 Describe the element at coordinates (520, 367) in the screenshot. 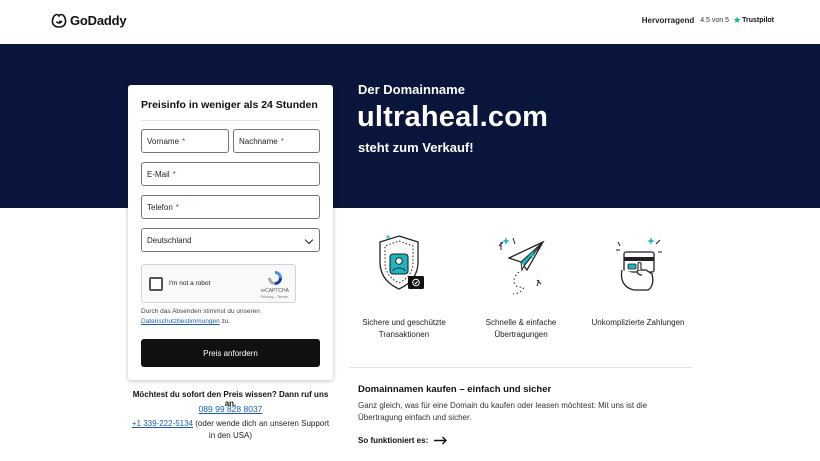

I see `section-divider` at that location.